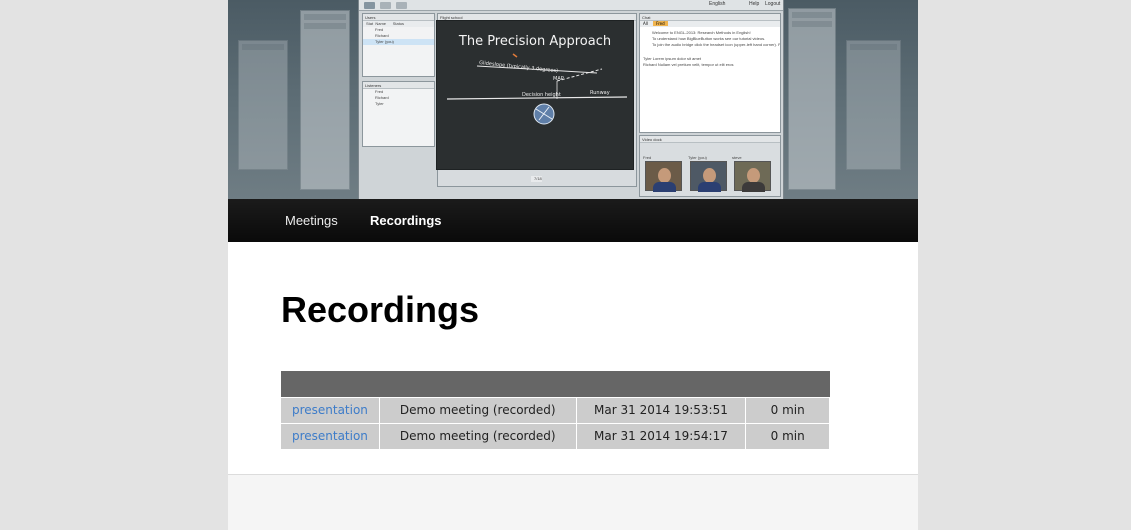 This screenshot has width=1131, height=530. What do you see at coordinates (558, 79) in the screenshot?
I see `map-label: MAP` at bounding box center [558, 79].